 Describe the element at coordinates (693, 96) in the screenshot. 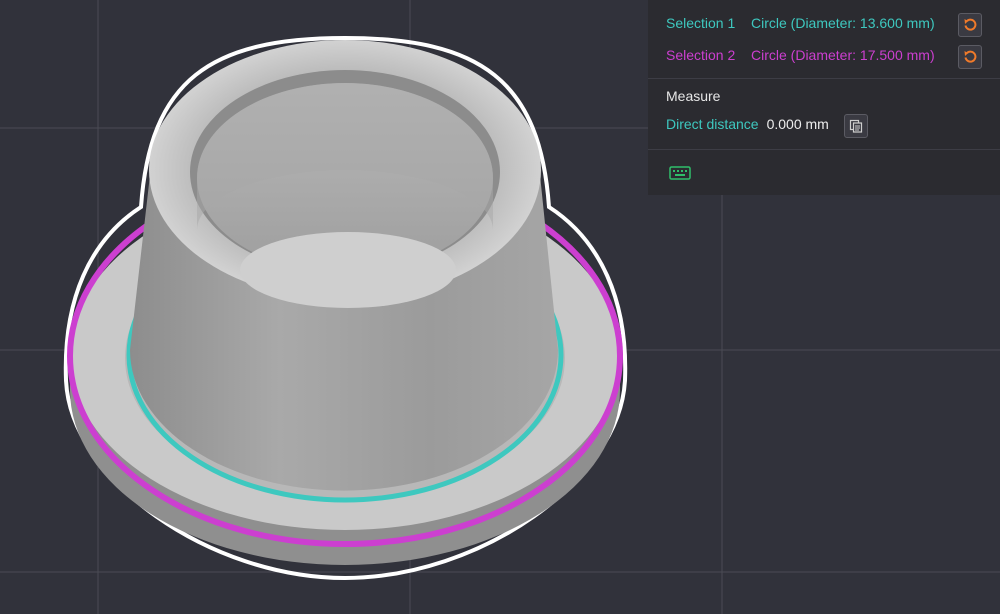

I see `measure-title: Measure` at that location.